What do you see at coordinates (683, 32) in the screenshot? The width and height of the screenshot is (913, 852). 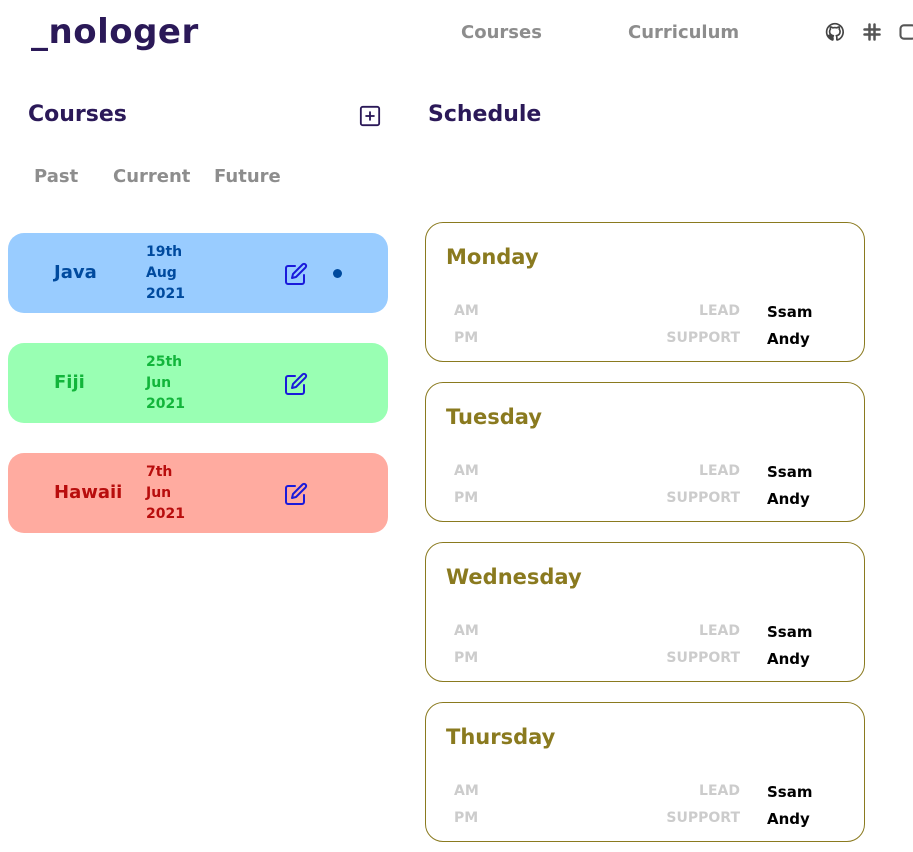 I see `nav-curriculum: Curriculum` at bounding box center [683, 32].